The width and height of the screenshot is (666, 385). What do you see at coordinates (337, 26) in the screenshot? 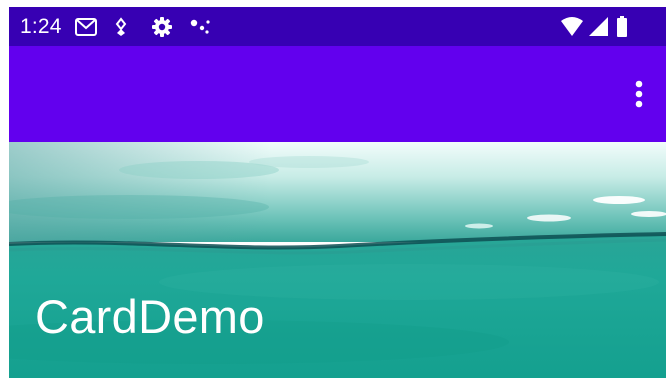
I see `status-bar: 1:24` at bounding box center [337, 26].